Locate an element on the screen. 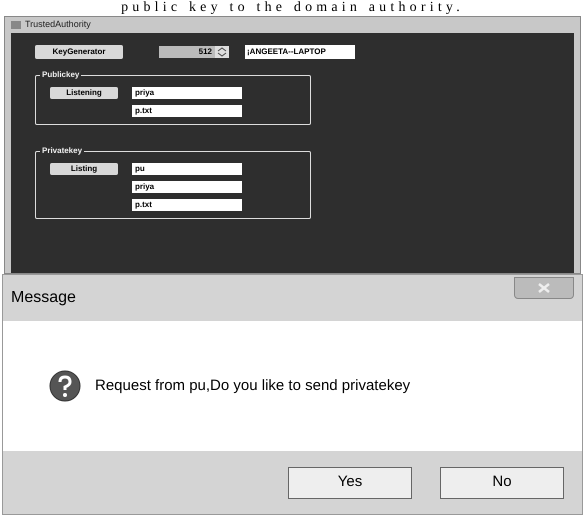 Image resolution: width=585 pixels, height=515 pixels. listen-button: Listing is located at coordinates (84, 169).